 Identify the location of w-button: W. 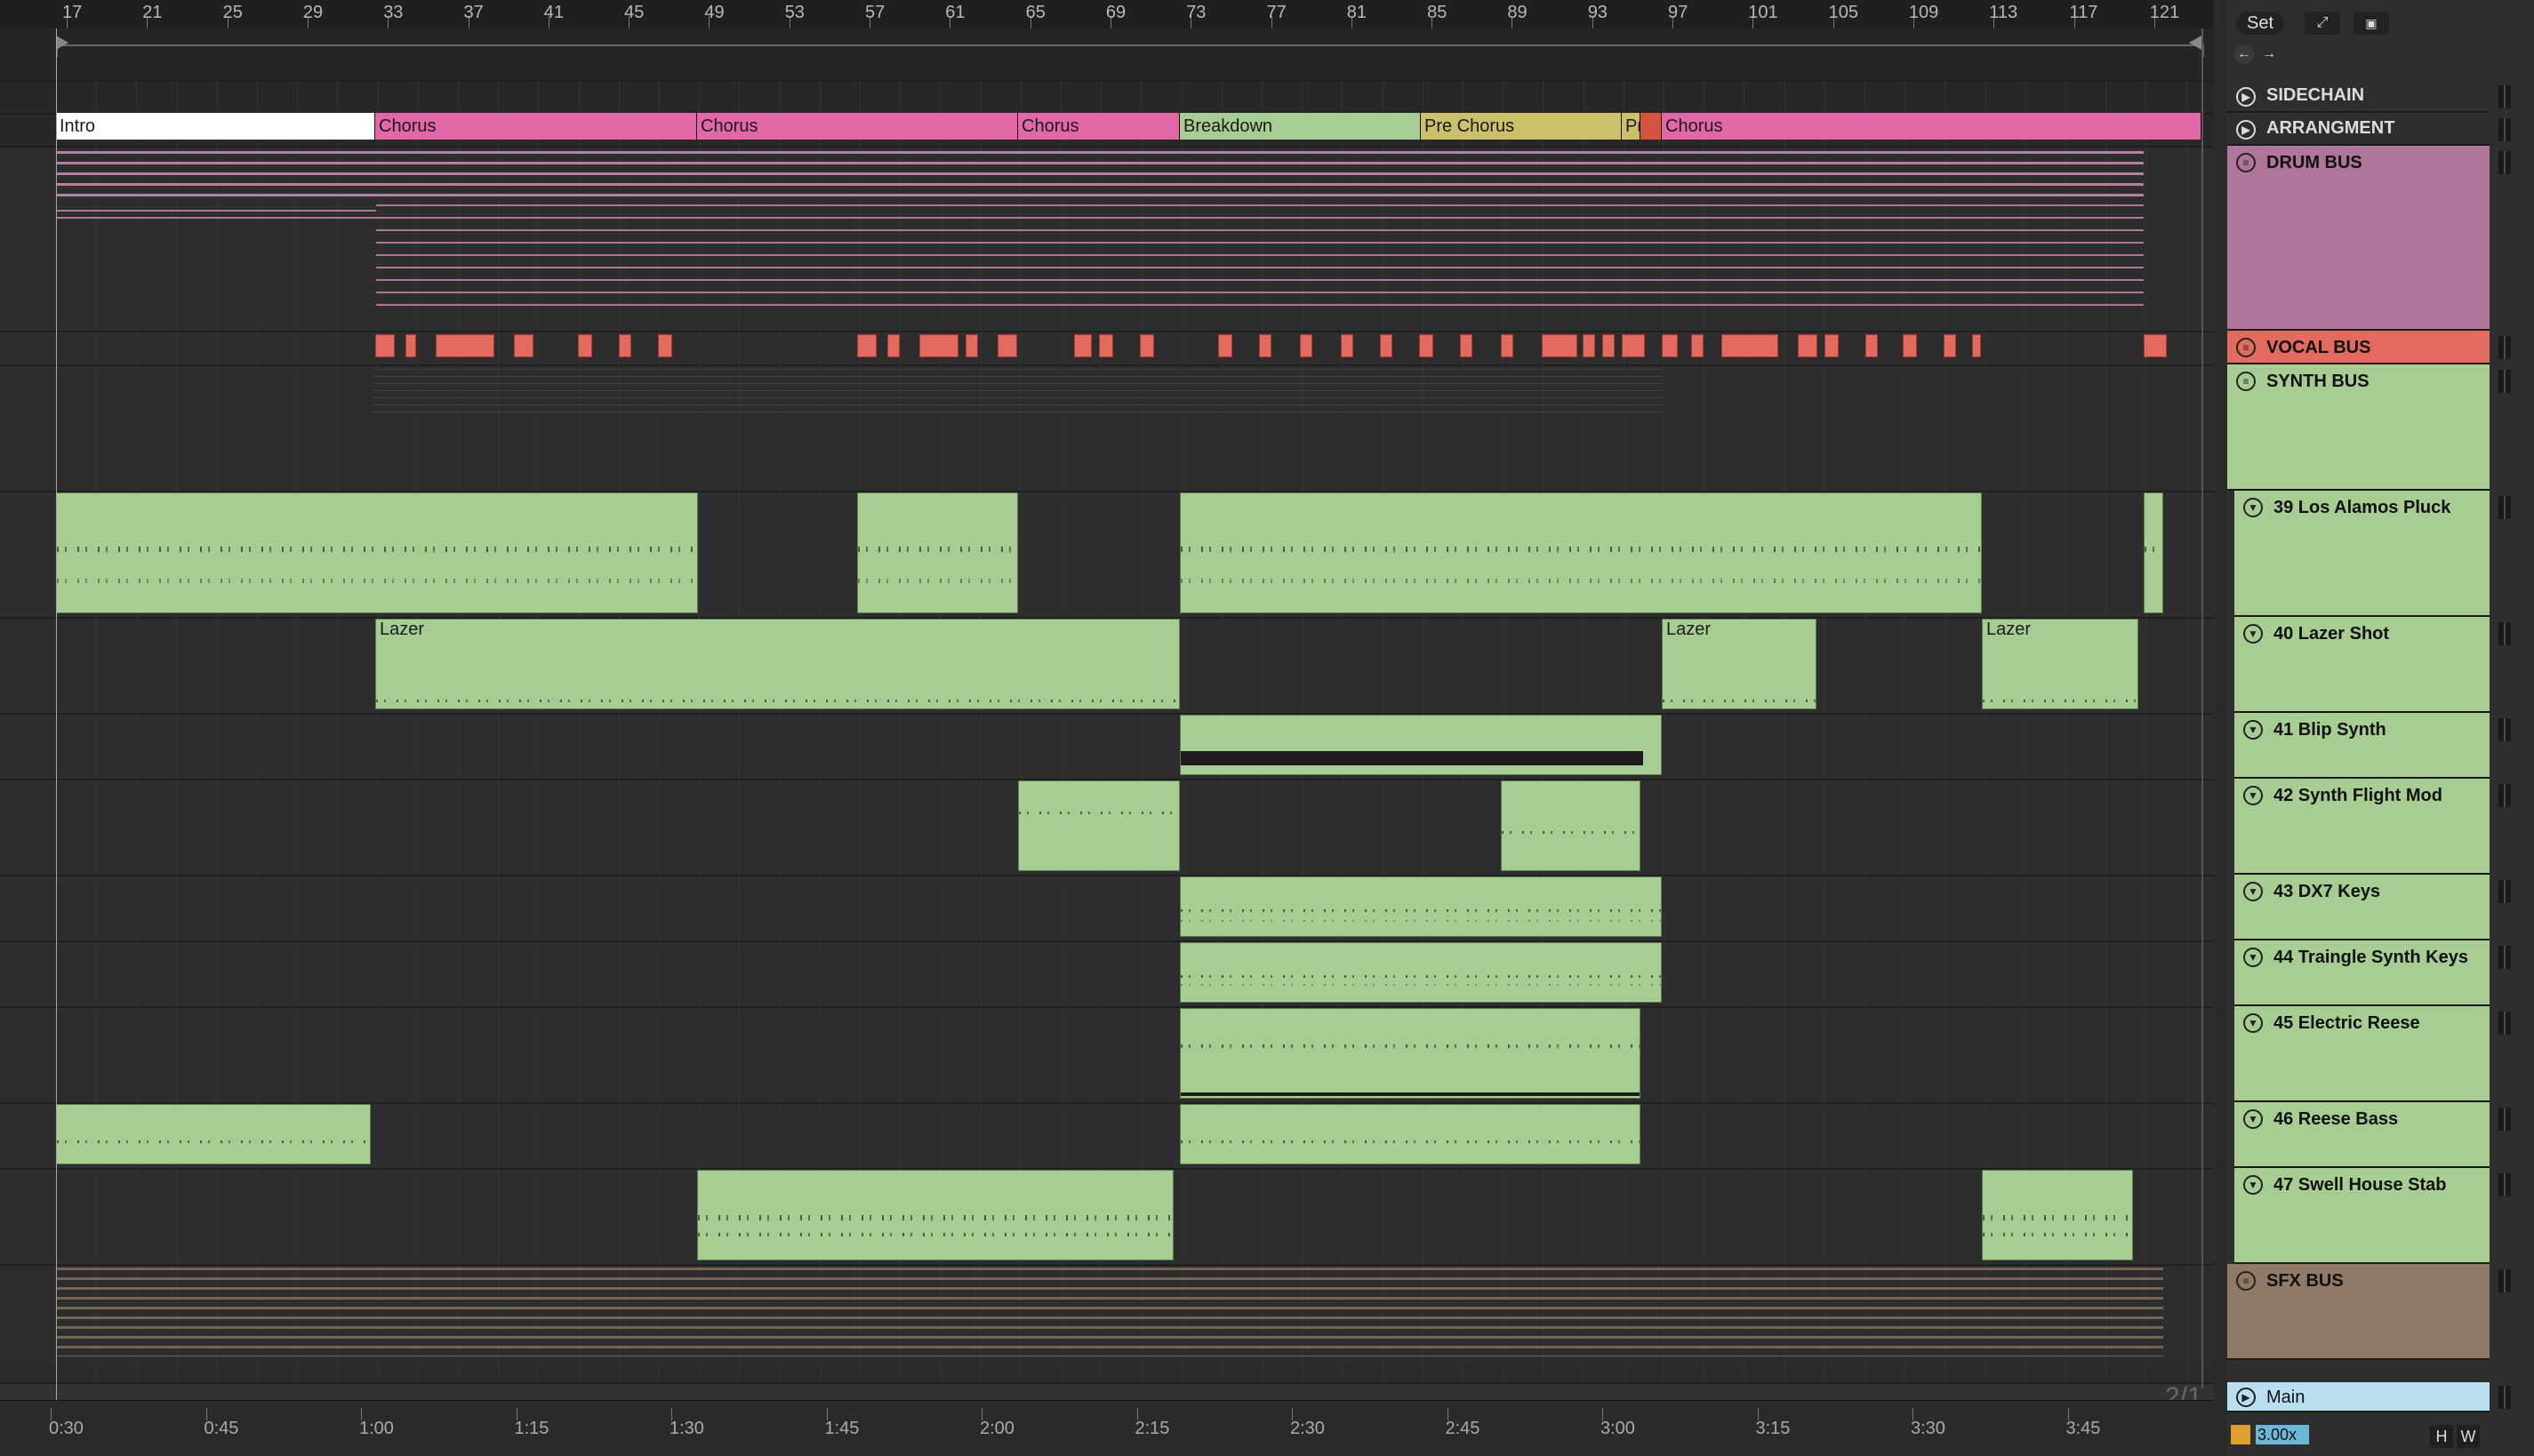
(2468, 1436).